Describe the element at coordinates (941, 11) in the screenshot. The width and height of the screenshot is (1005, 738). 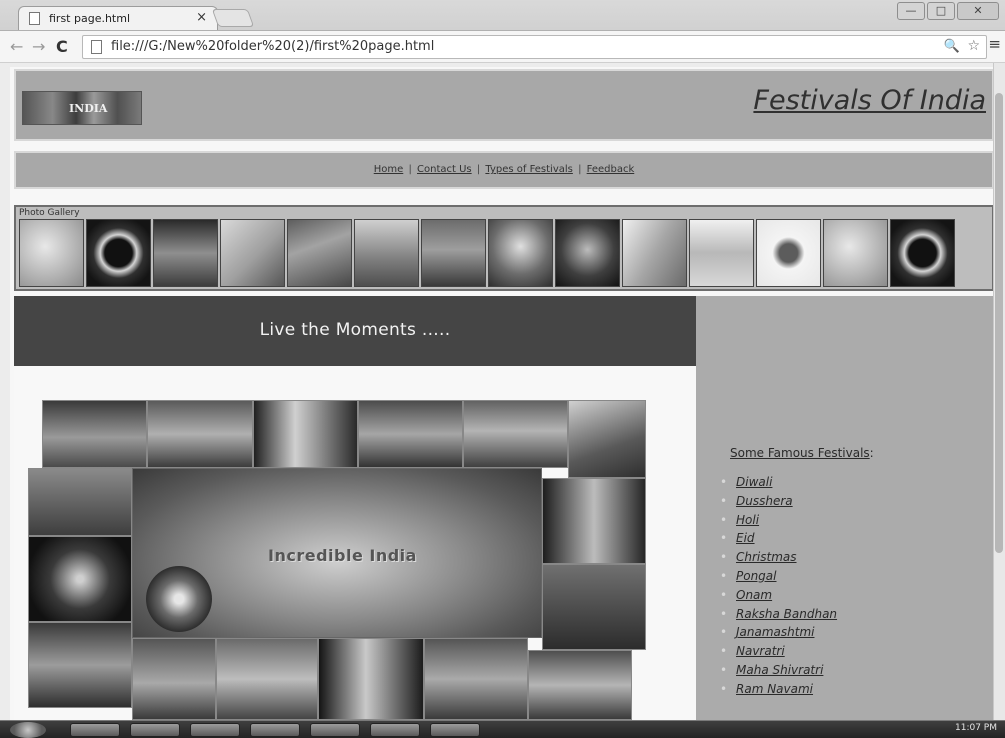
I see `maximize-button: □` at that location.